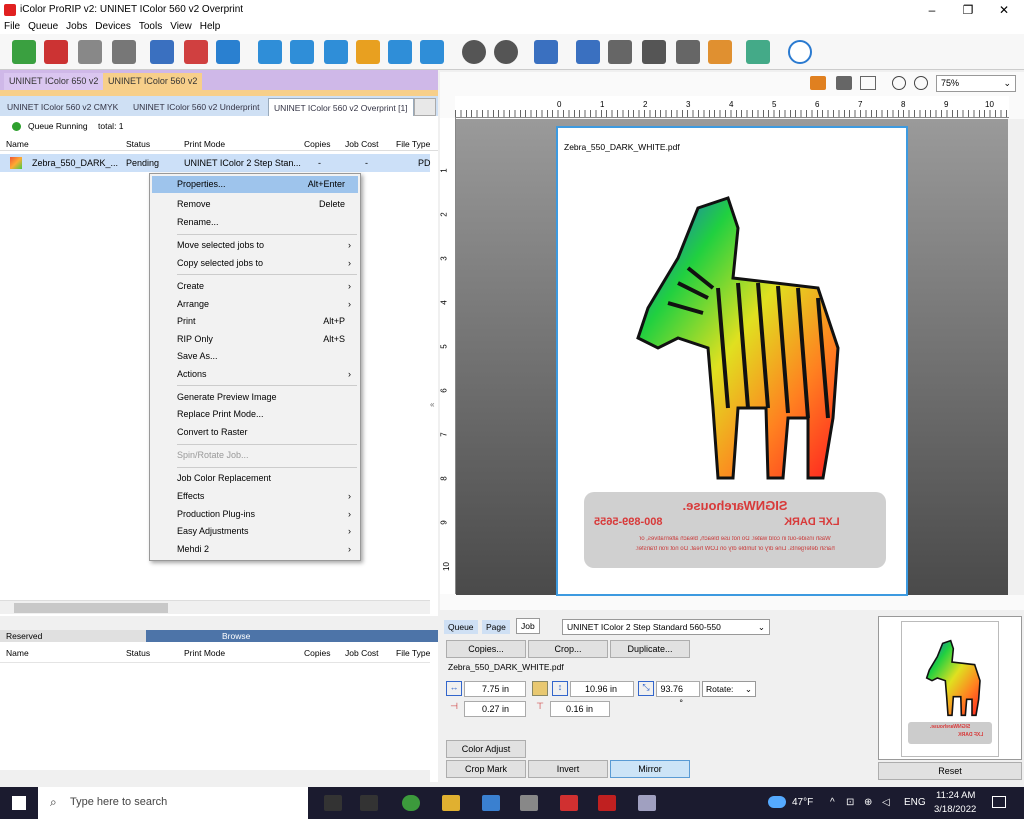  I want to click on tab-page: Page, so click(496, 627).